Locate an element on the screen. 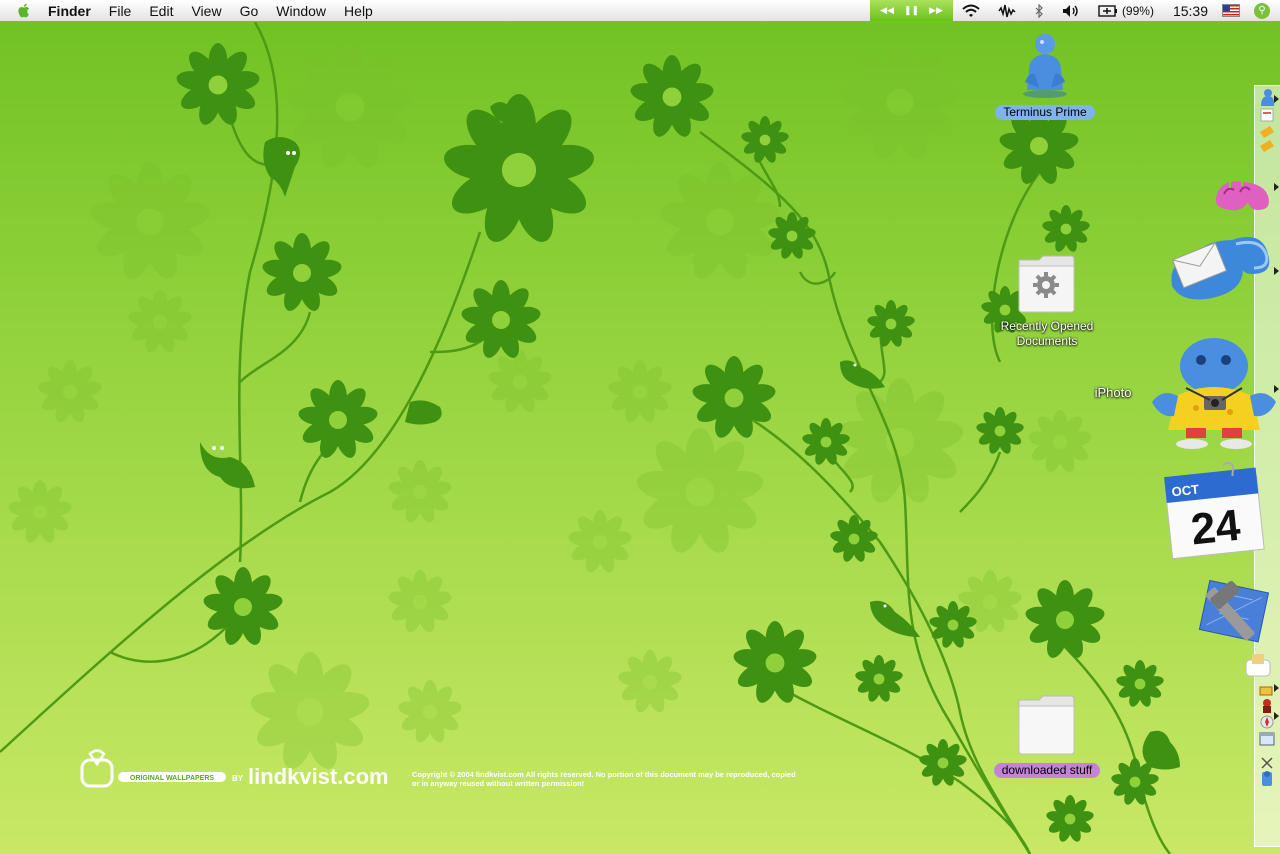 The width and height of the screenshot is (1280, 854). bluetooth-icon is located at coordinates (1039, 10).